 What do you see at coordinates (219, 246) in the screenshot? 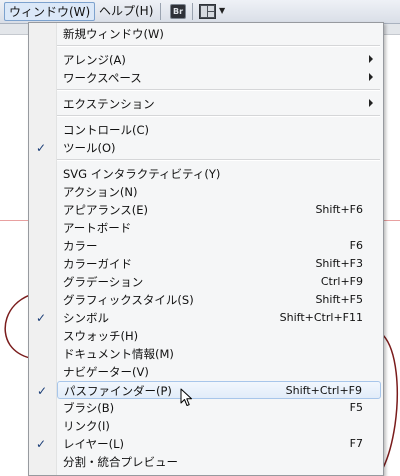
I see `menu-item: カラー F6` at bounding box center [219, 246].